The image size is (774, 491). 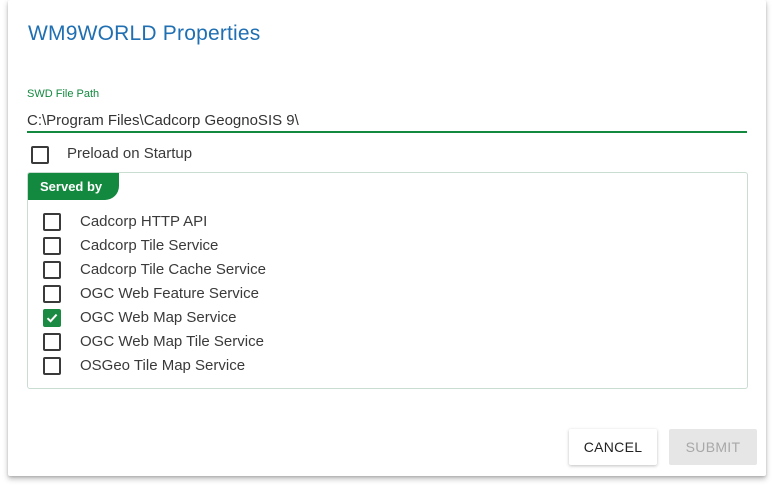 I want to click on service-label: Cadcorp HTTP API, so click(x=144, y=221).